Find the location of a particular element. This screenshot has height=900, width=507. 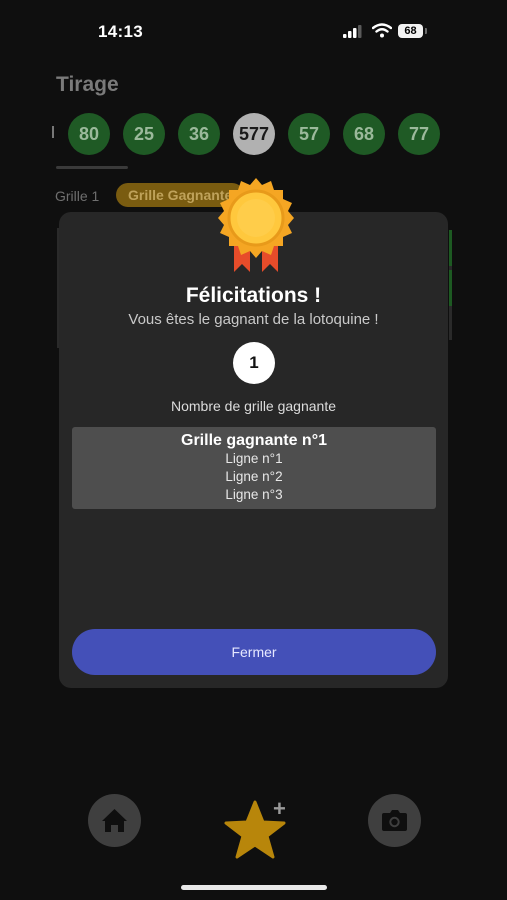

status-bar: 14:13 68 is located at coordinates (253, 30).